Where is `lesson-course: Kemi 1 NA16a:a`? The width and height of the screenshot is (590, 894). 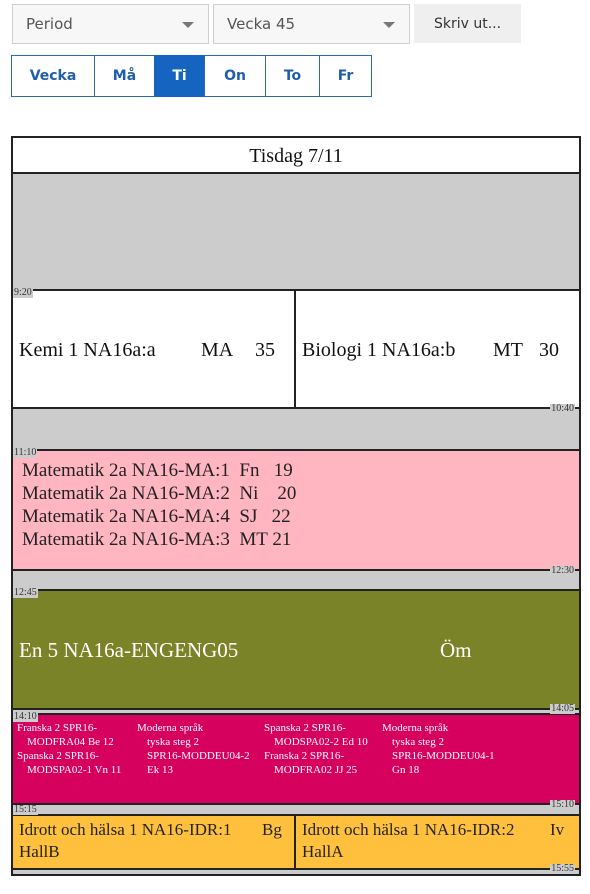
lesson-course: Kemi 1 NA16a:a is located at coordinates (87, 350).